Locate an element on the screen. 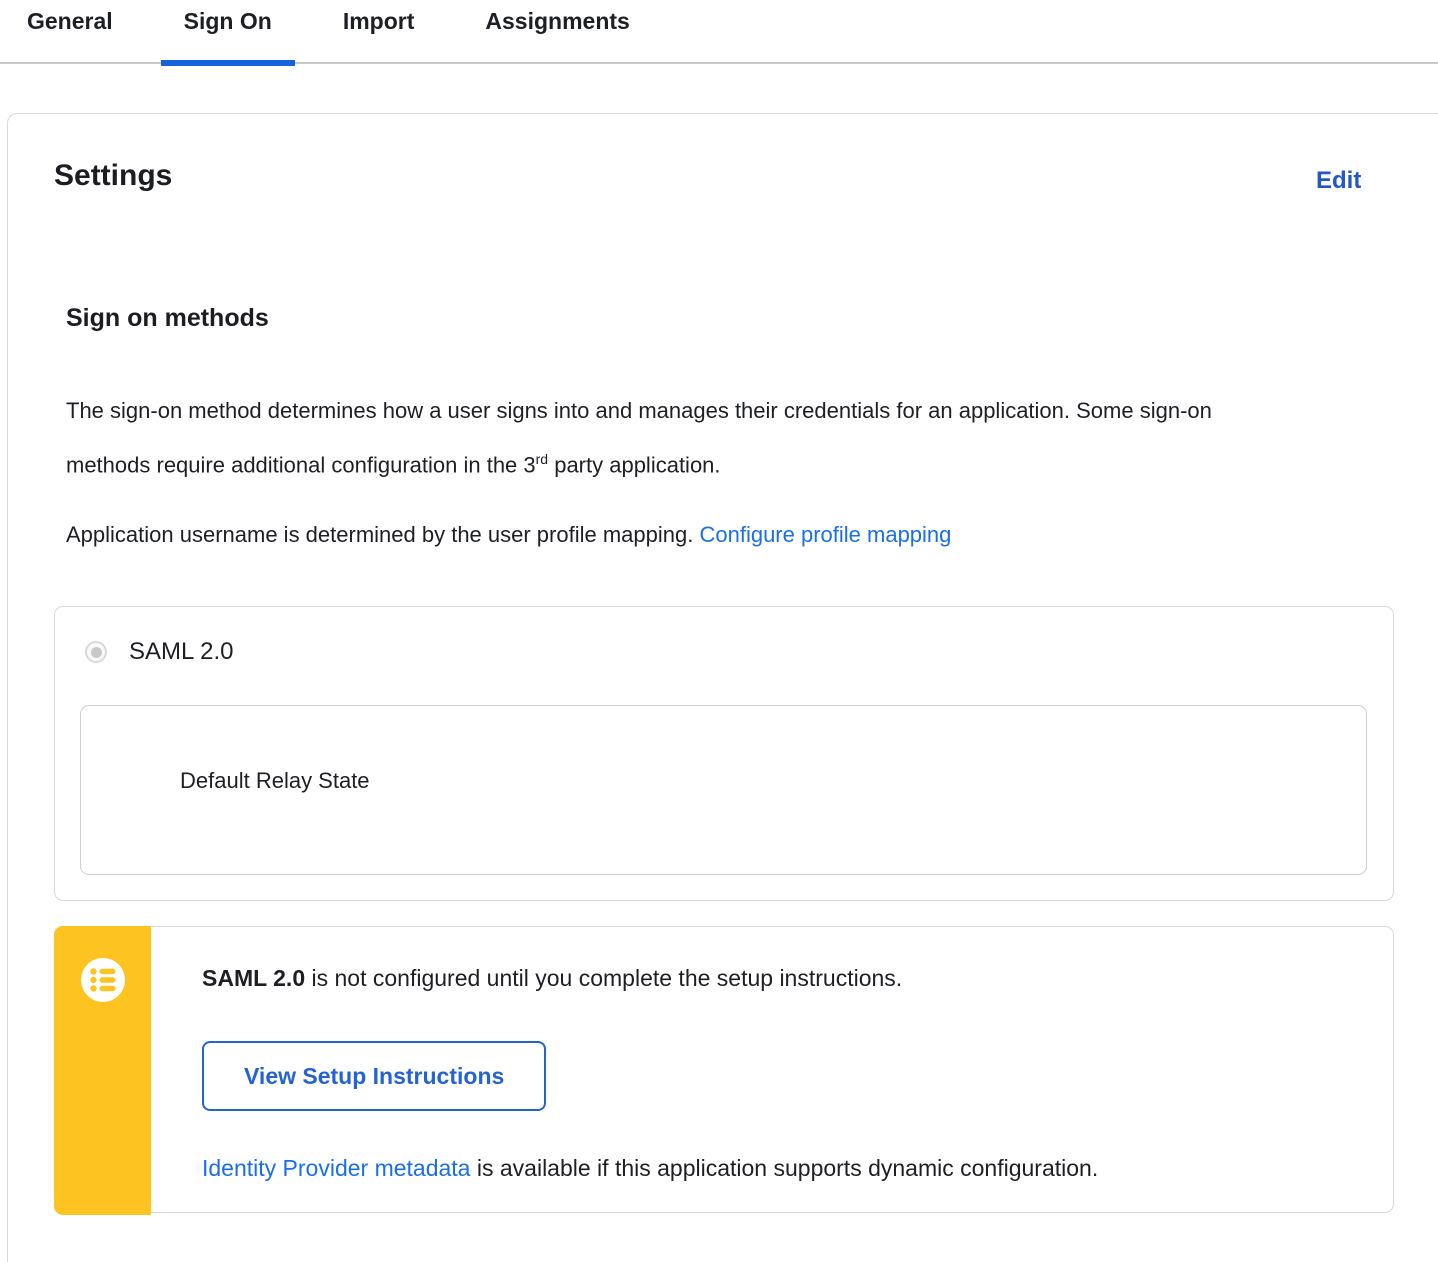  saml-radio-label: SAML 2.0 is located at coordinates (181, 651).